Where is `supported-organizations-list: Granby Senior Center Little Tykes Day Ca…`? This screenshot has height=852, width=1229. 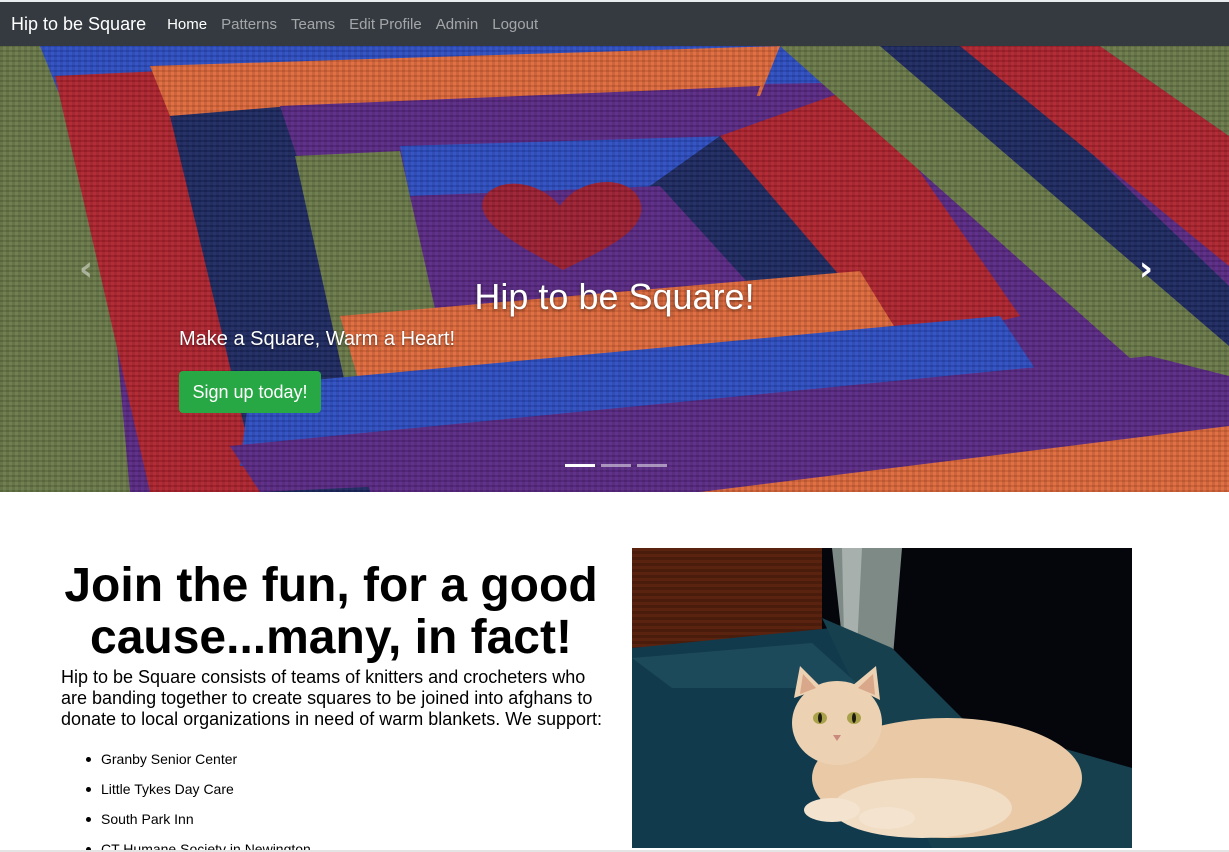
supported-organizations-list: Granby Senior Center Little Tykes Day Ca… is located at coordinates (198, 798).